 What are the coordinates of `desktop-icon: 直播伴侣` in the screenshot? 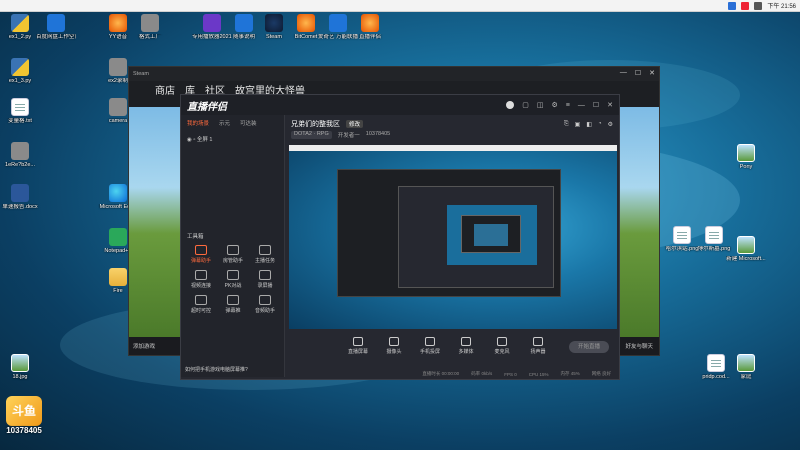 It's located at (370, 27).